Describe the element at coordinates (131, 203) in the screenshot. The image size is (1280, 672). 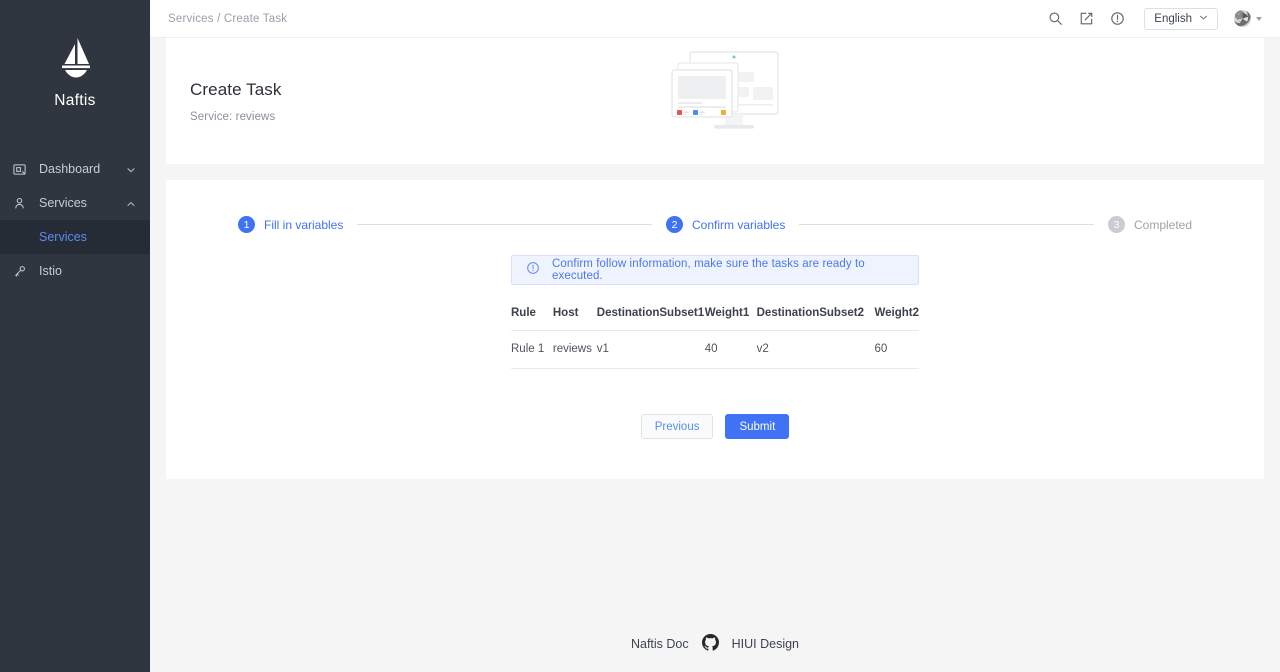
I see `chevron-up-icon` at that location.